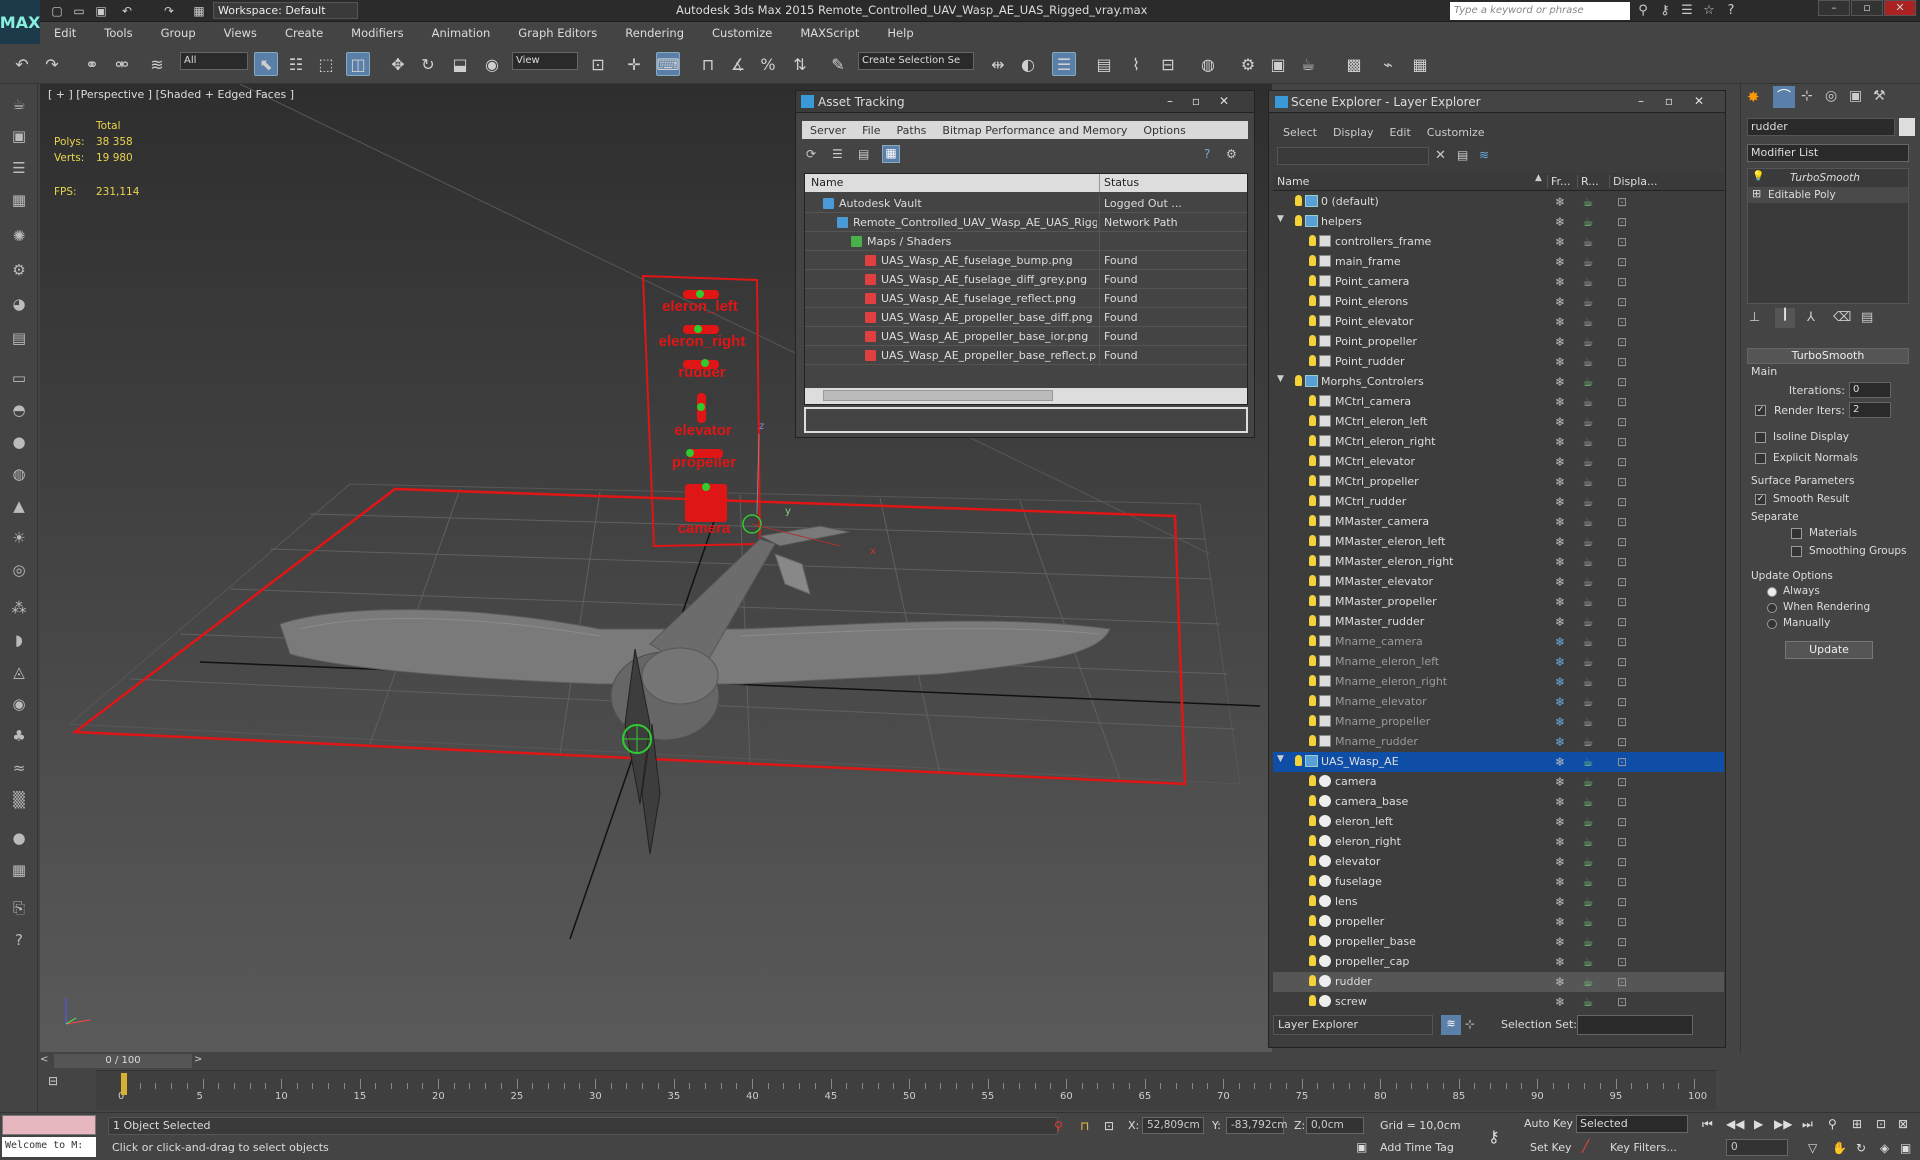  What do you see at coordinates (1498, 722) in the screenshot?
I see `object-row: Mname_propeller ❄ ☕ ⊡` at bounding box center [1498, 722].